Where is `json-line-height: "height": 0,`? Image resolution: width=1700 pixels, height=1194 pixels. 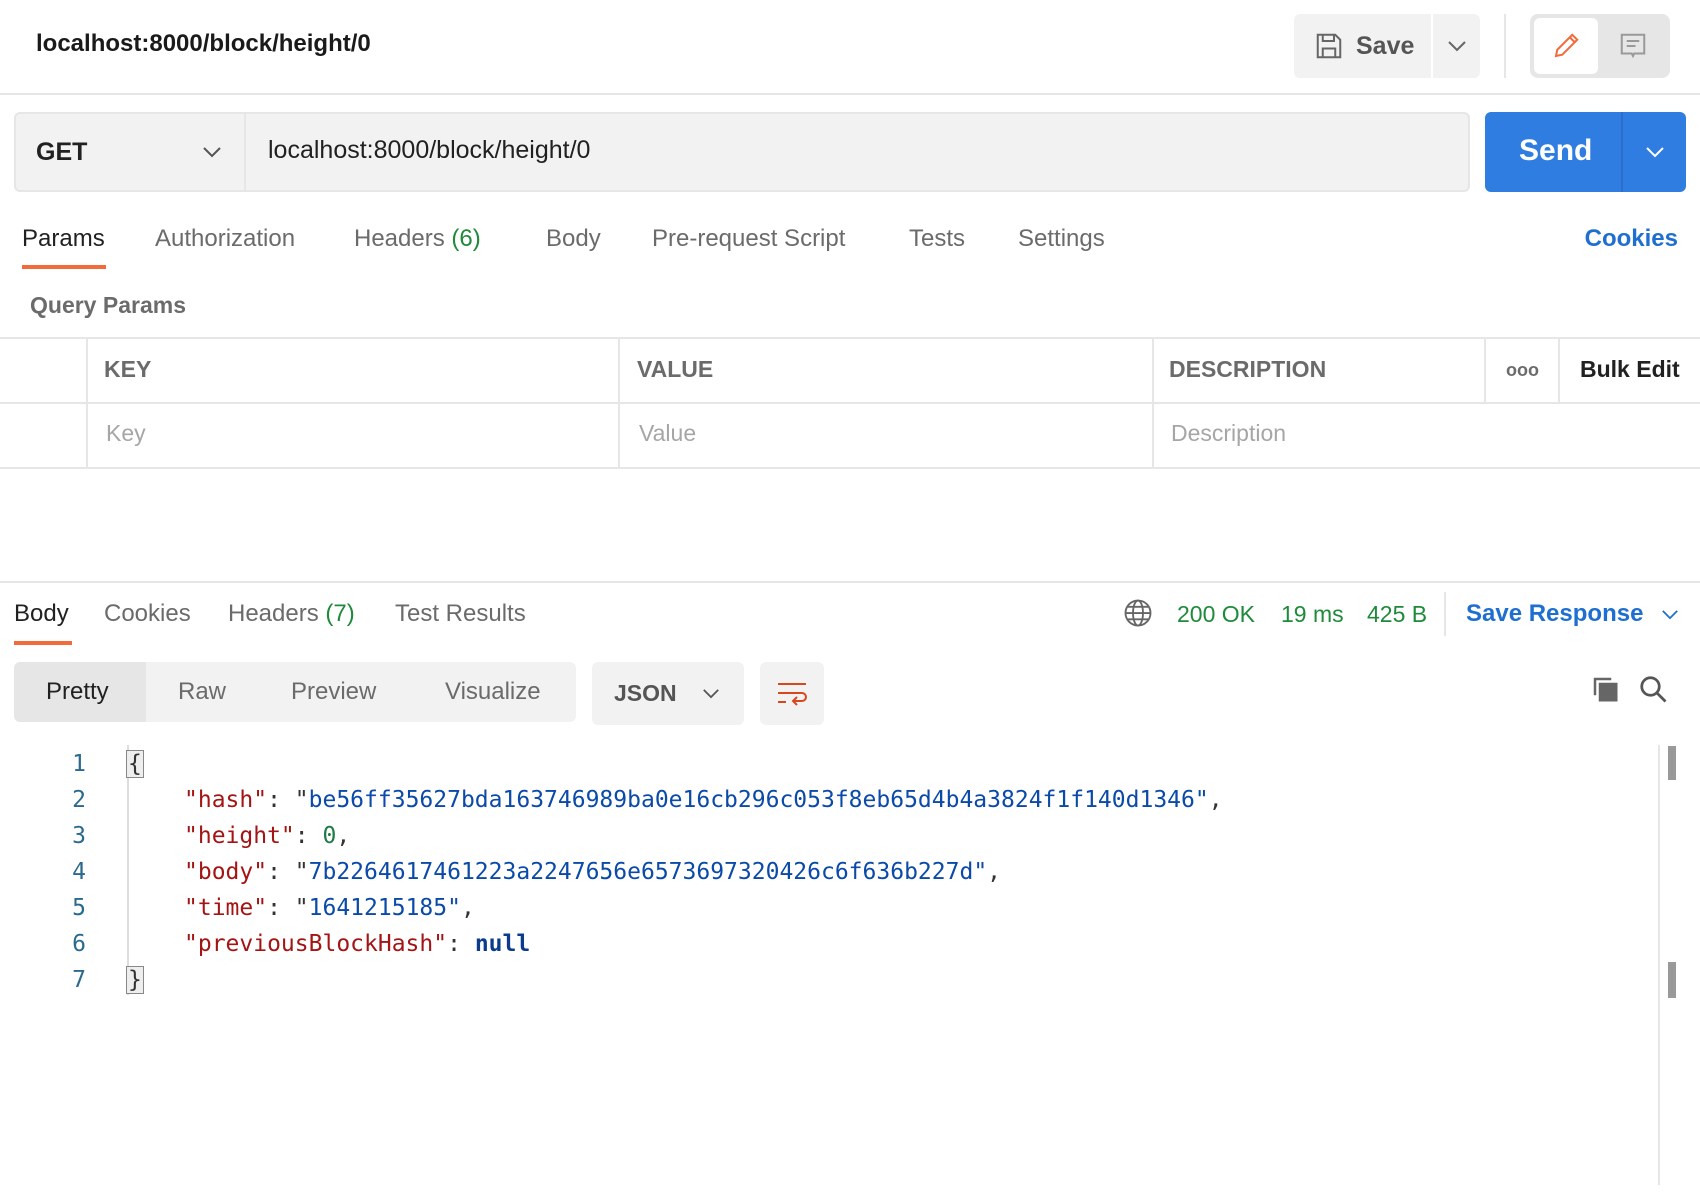 json-line-height: "height": 0, is located at coordinates (267, 836).